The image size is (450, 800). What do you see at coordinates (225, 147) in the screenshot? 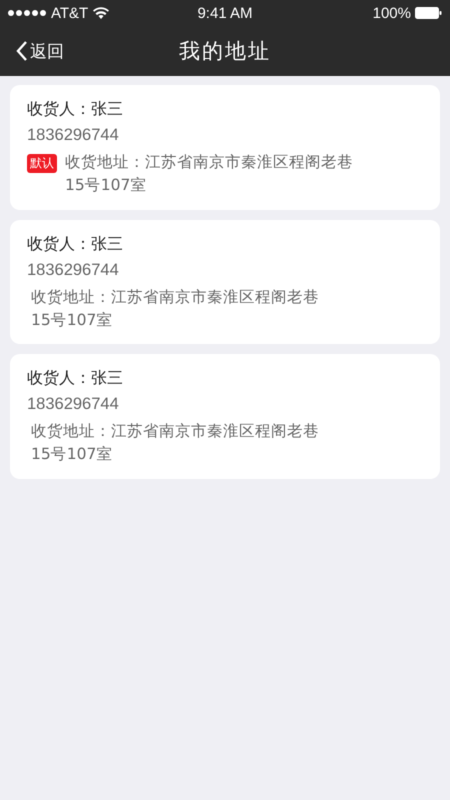
I see `address-card: 收货人：张三 1836296744 默认 收货地址：江苏省南京市秦淮区程阁老巷15号107室` at bounding box center [225, 147].